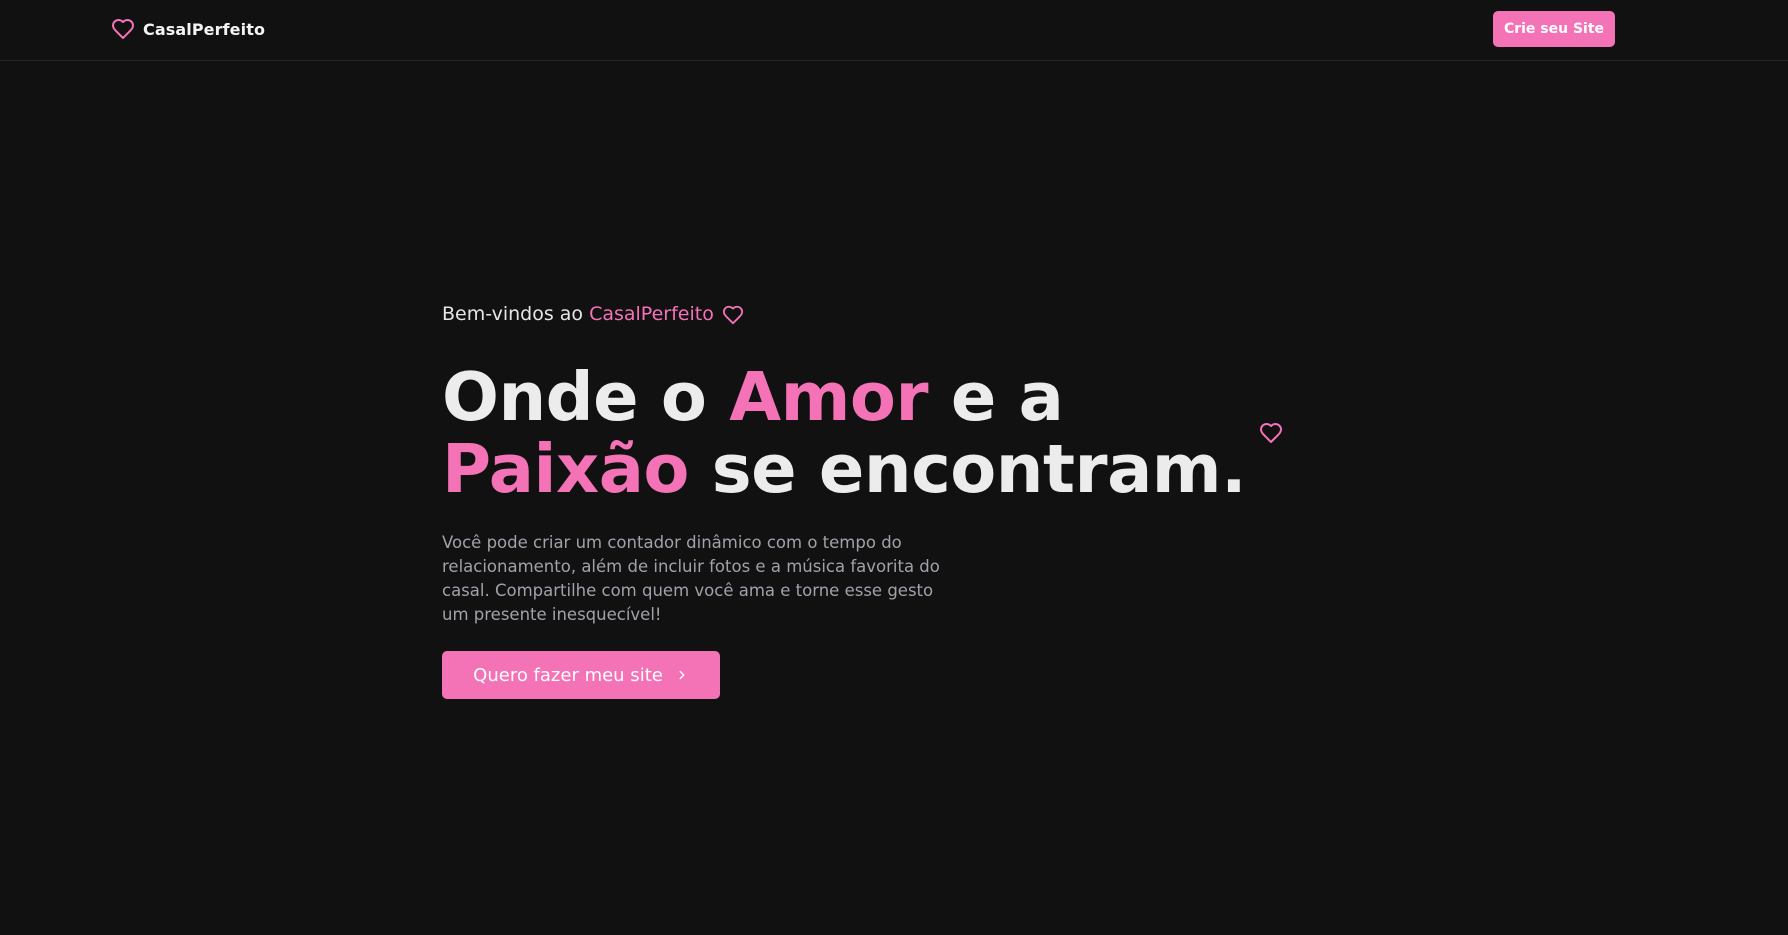 This screenshot has height=935, width=1788. I want to click on chevron-right-icon, so click(682, 675).